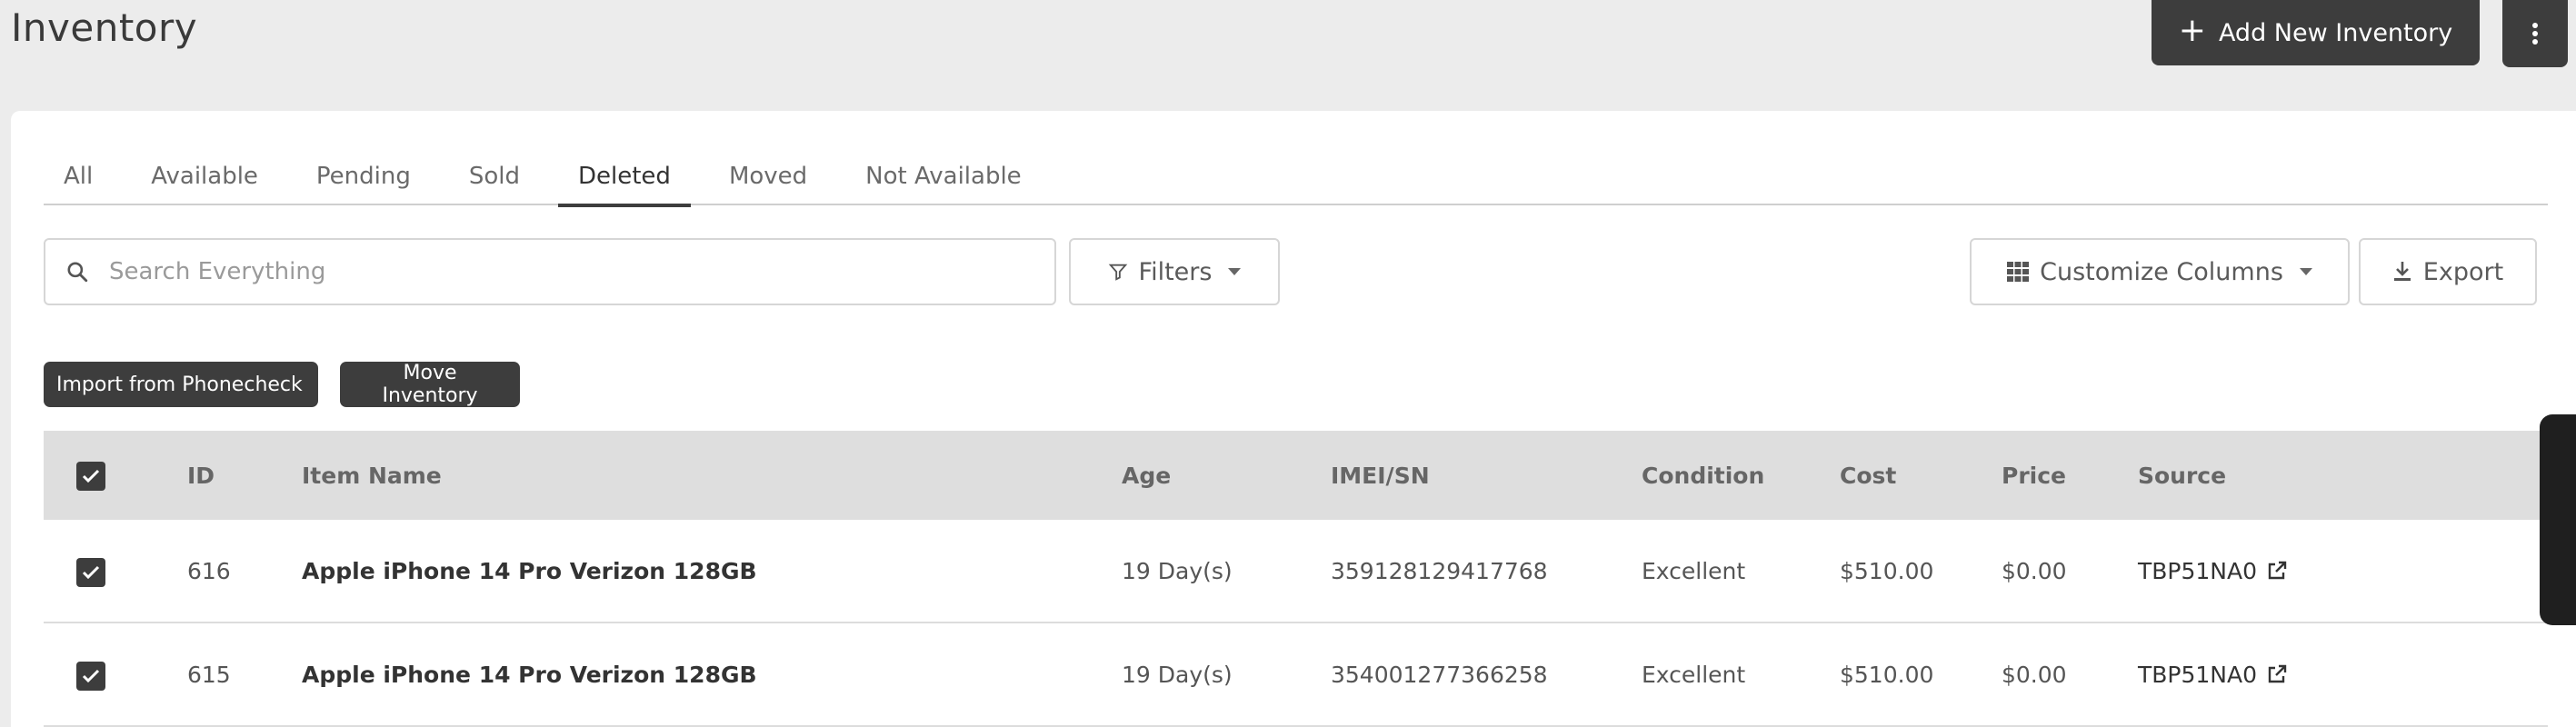 The height and width of the screenshot is (727, 2576). What do you see at coordinates (2335, 32) in the screenshot?
I see `add-new-inventory-label: Add New Inventory` at bounding box center [2335, 32].